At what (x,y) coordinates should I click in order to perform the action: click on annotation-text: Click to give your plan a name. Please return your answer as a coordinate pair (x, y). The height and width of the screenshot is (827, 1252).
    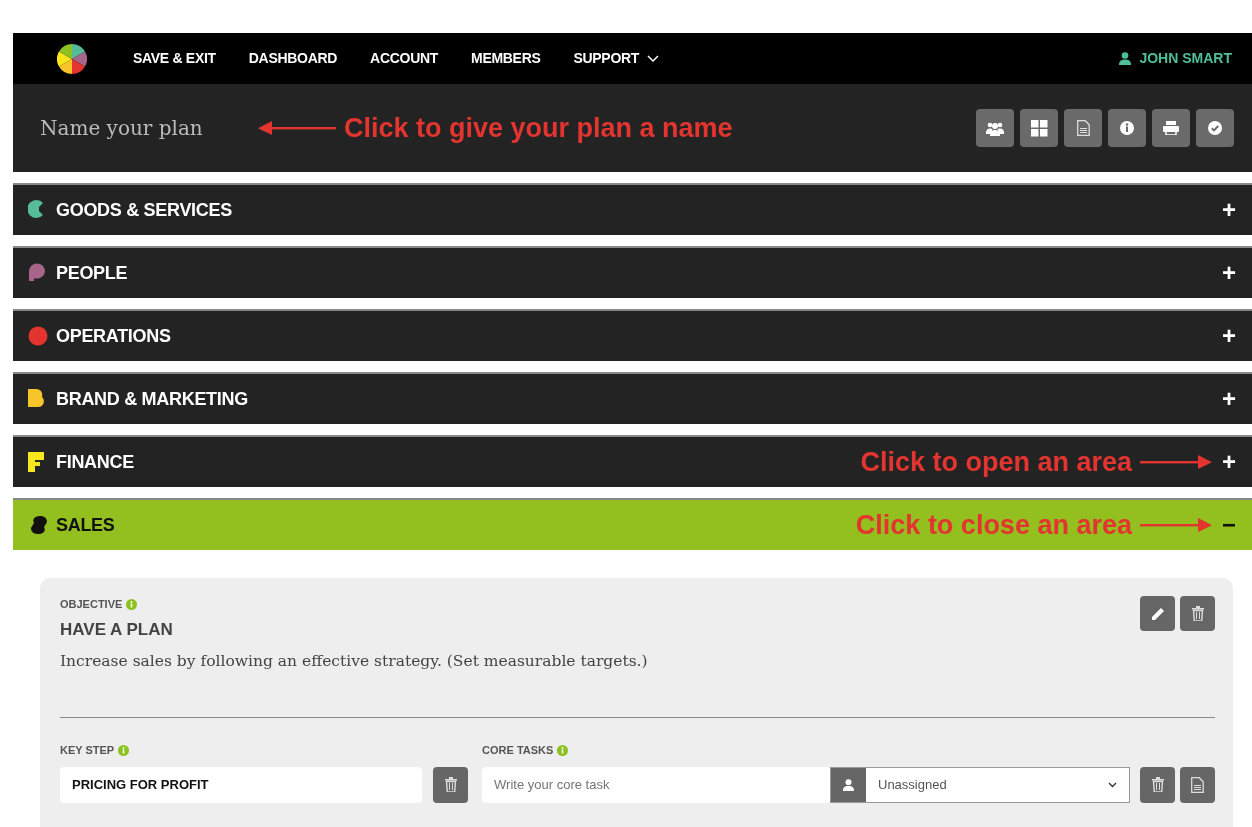
    Looking at the image, I should click on (538, 128).